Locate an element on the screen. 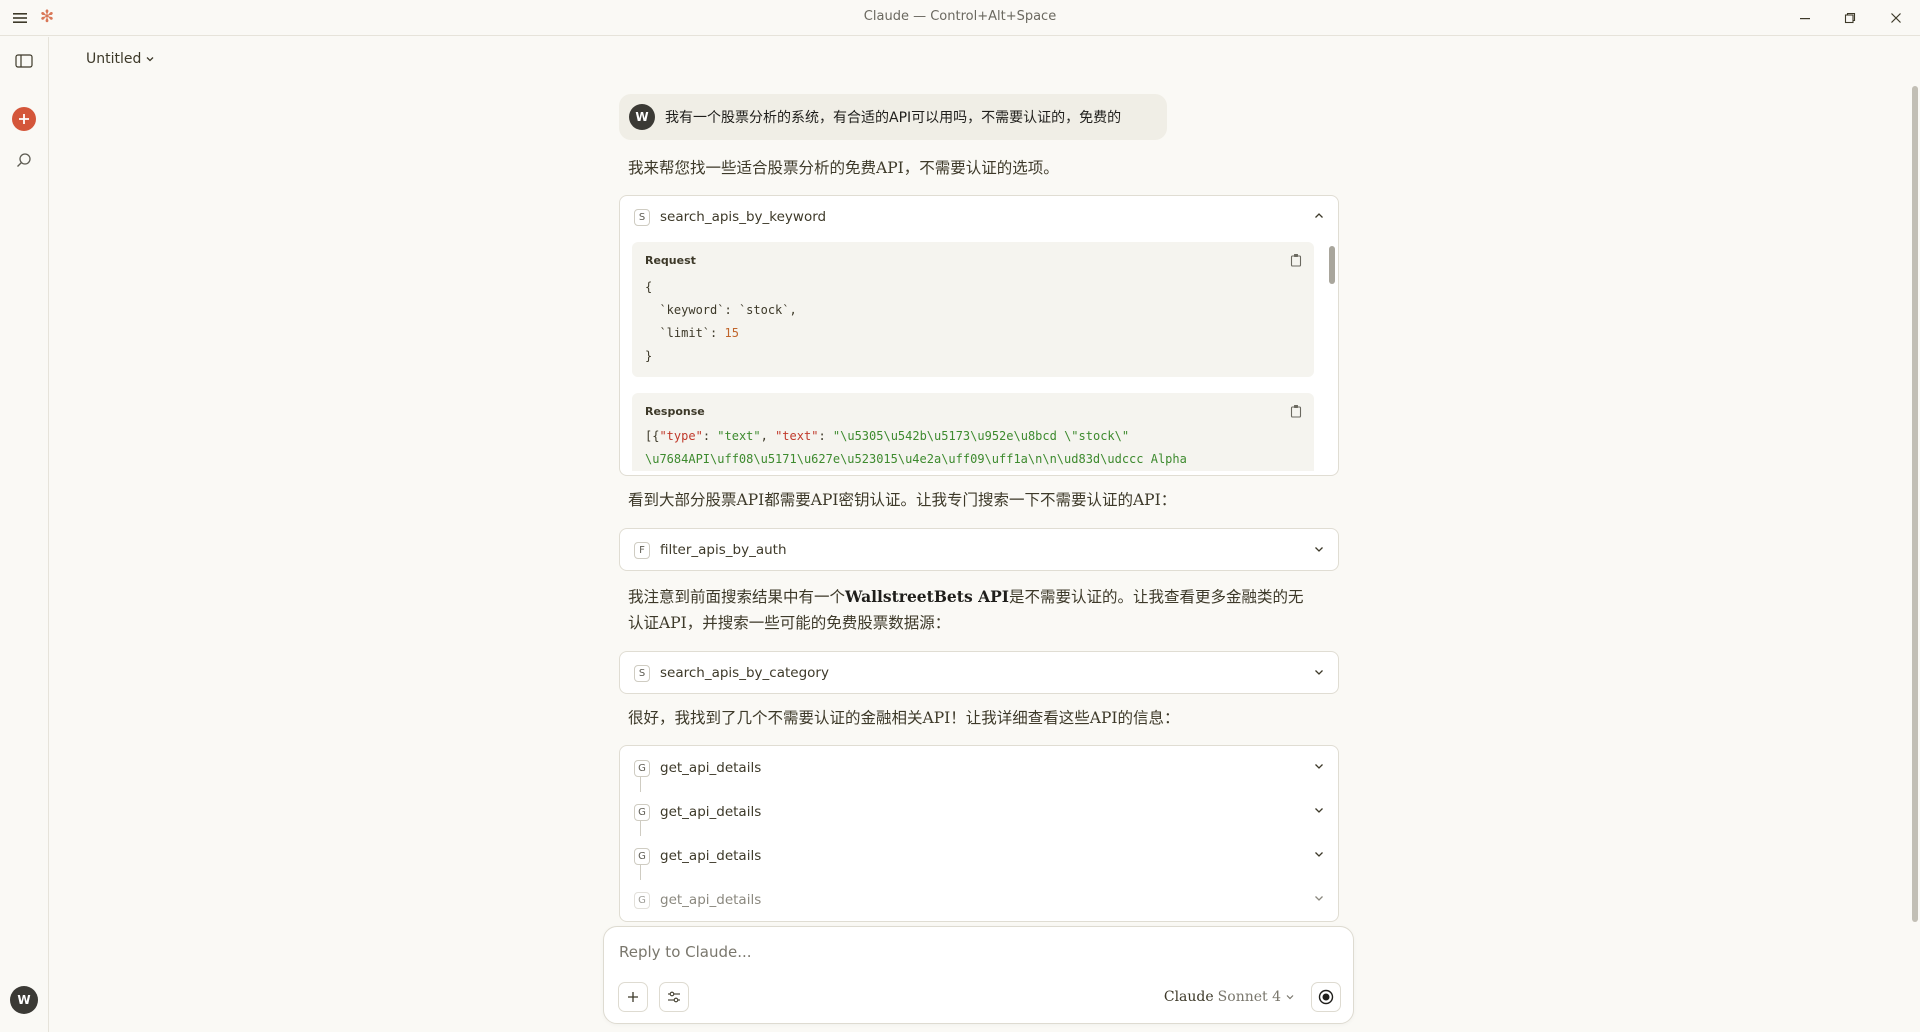 The image size is (1920, 1032). user-message: W 我有一个股票分析的系统，有合适的API可以用吗，不需要认证的，免费的 is located at coordinates (893, 117).